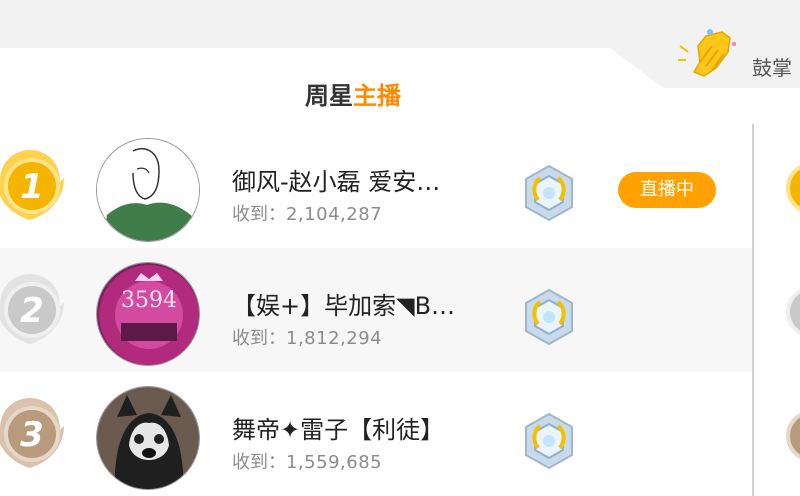 This screenshot has height=496, width=800. I want to click on live-button: 直播中, so click(667, 190).